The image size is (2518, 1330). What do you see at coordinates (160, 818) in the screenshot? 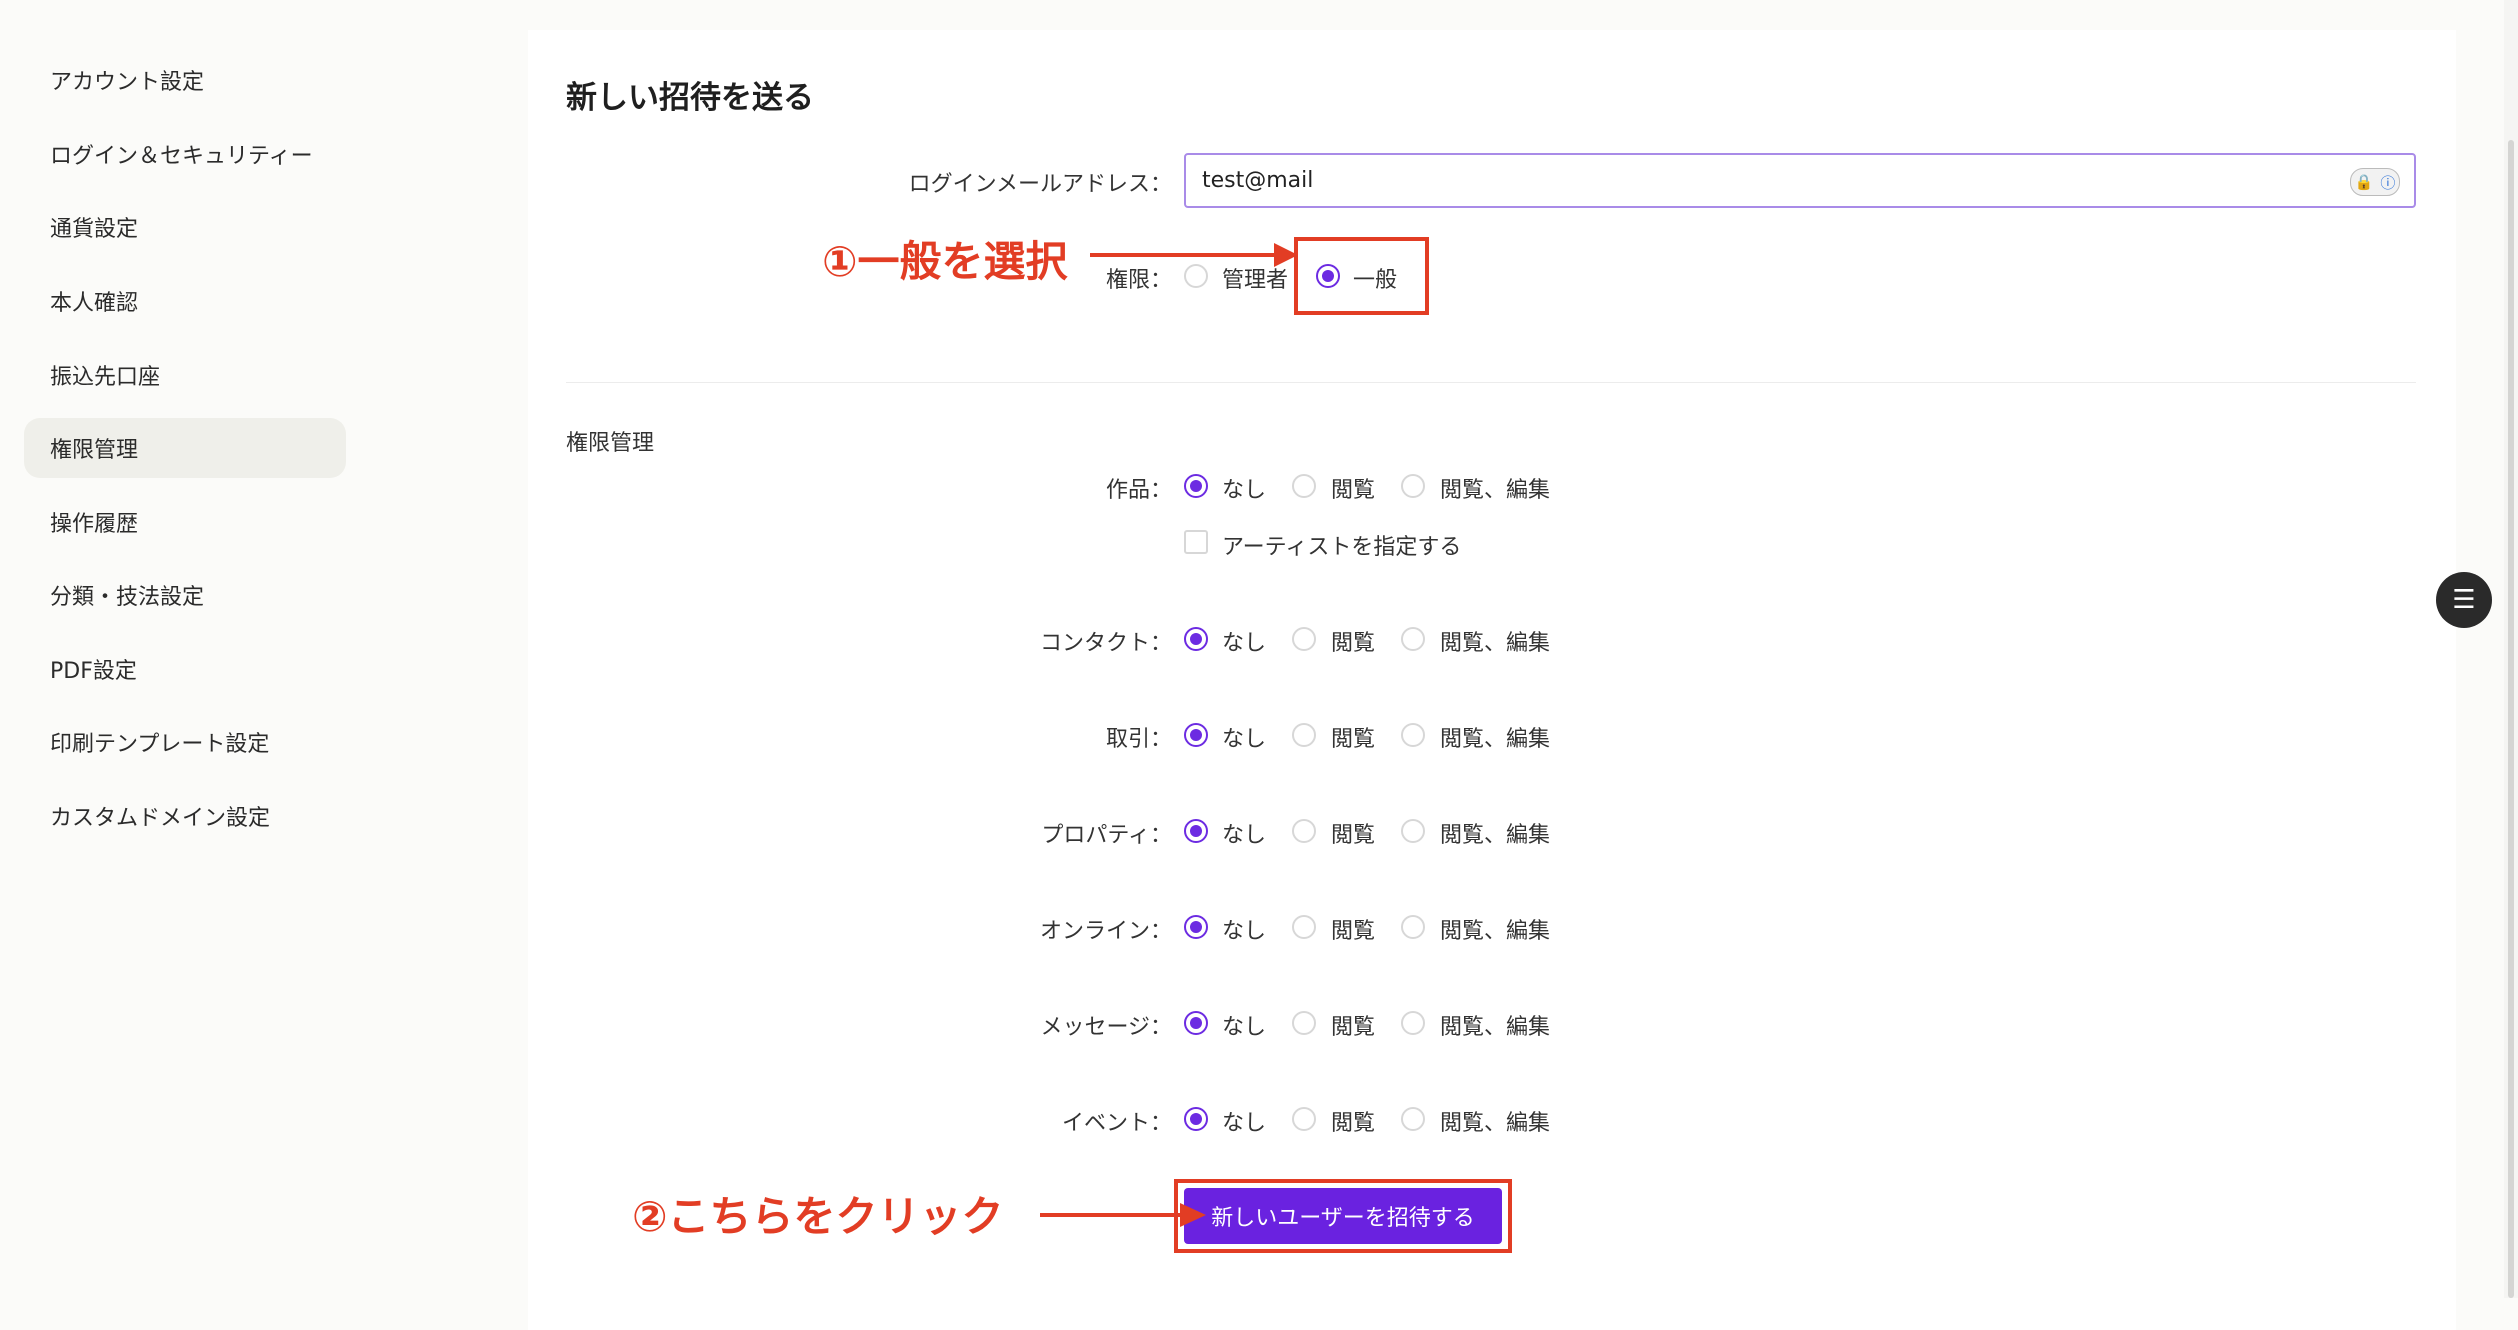
I see `sidebar-item-label: カスタムドメイン設定` at bounding box center [160, 818].